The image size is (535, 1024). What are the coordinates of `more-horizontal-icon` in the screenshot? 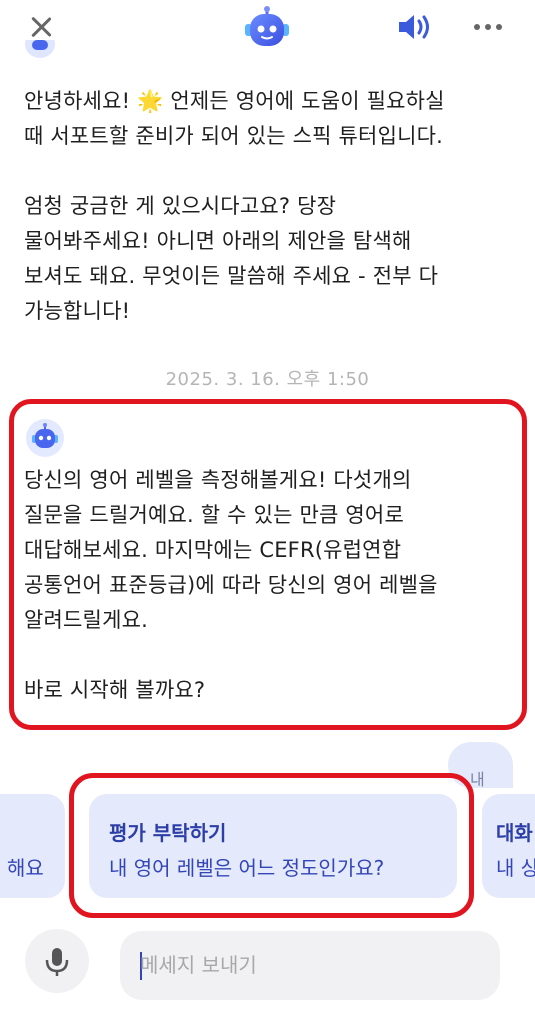 It's located at (488, 27).